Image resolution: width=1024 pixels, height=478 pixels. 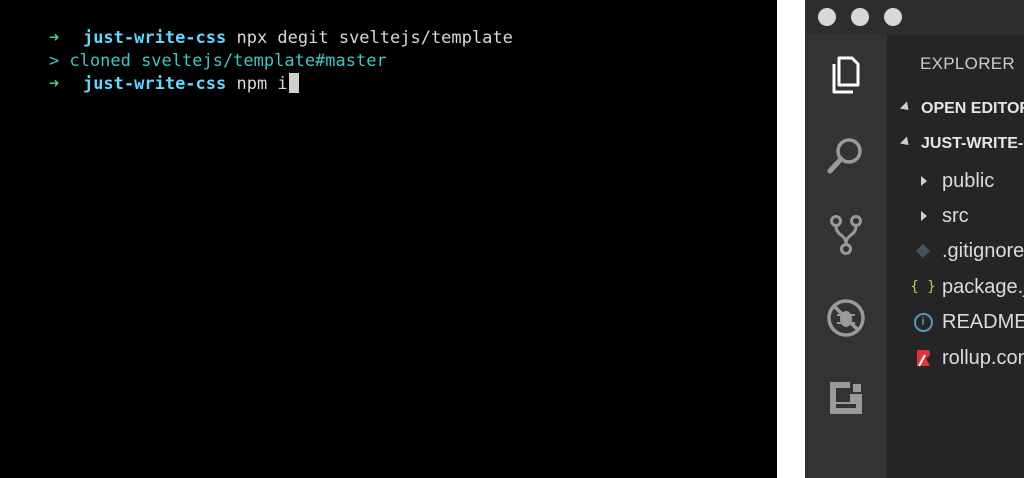 What do you see at coordinates (923, 358) in the screenshot?
I see `rollup-icon` at bounding box center [923, 358].